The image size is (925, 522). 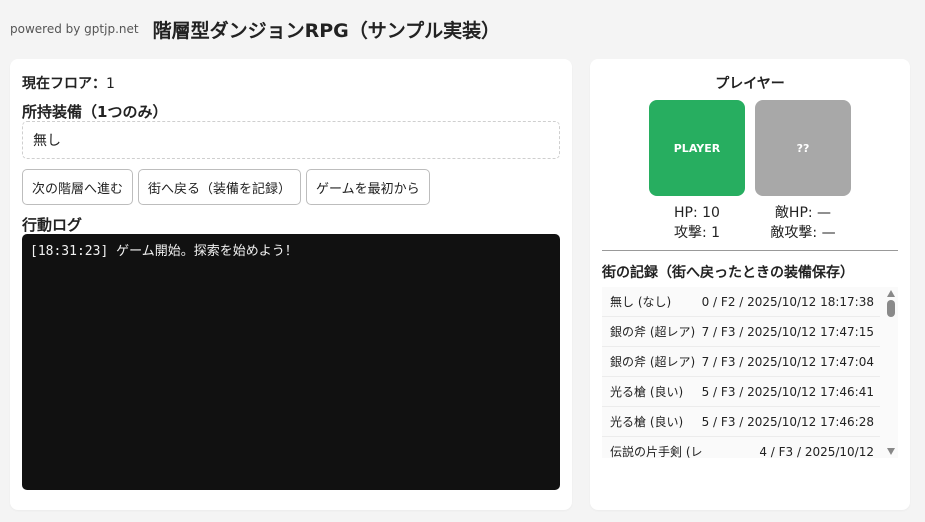 What do you see at coordinates (803, 213) in the screenshot?
I see `enemy-hp: 敵HP: —` at bounding box center [803, 213].